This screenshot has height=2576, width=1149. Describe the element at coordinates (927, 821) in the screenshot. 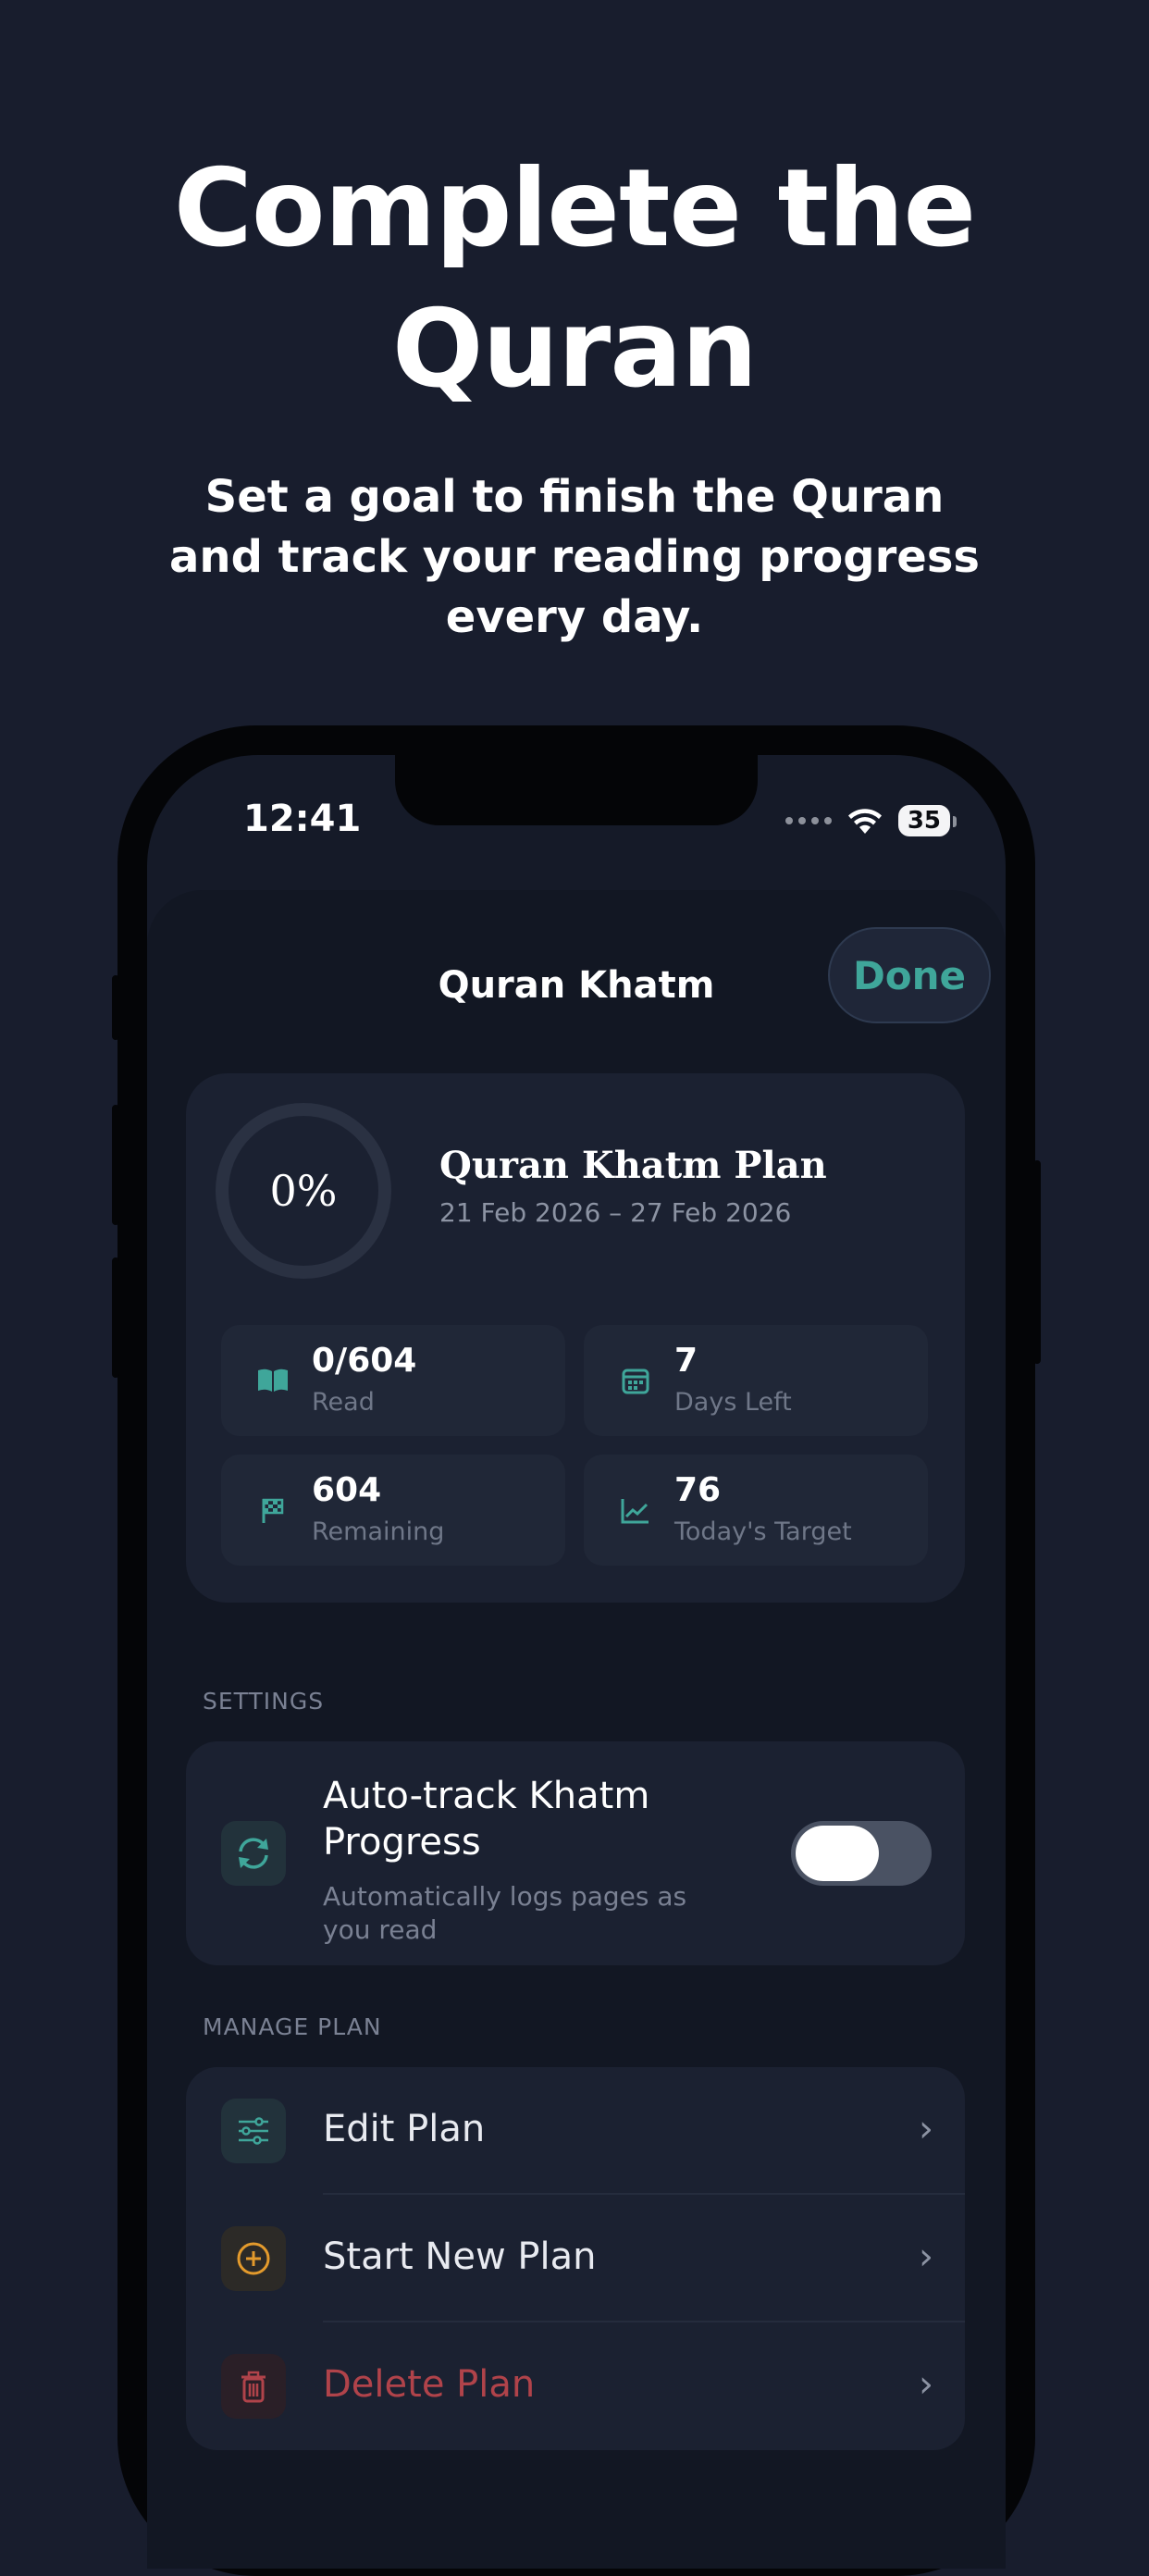

I see `battery-icon: 35` at that location.